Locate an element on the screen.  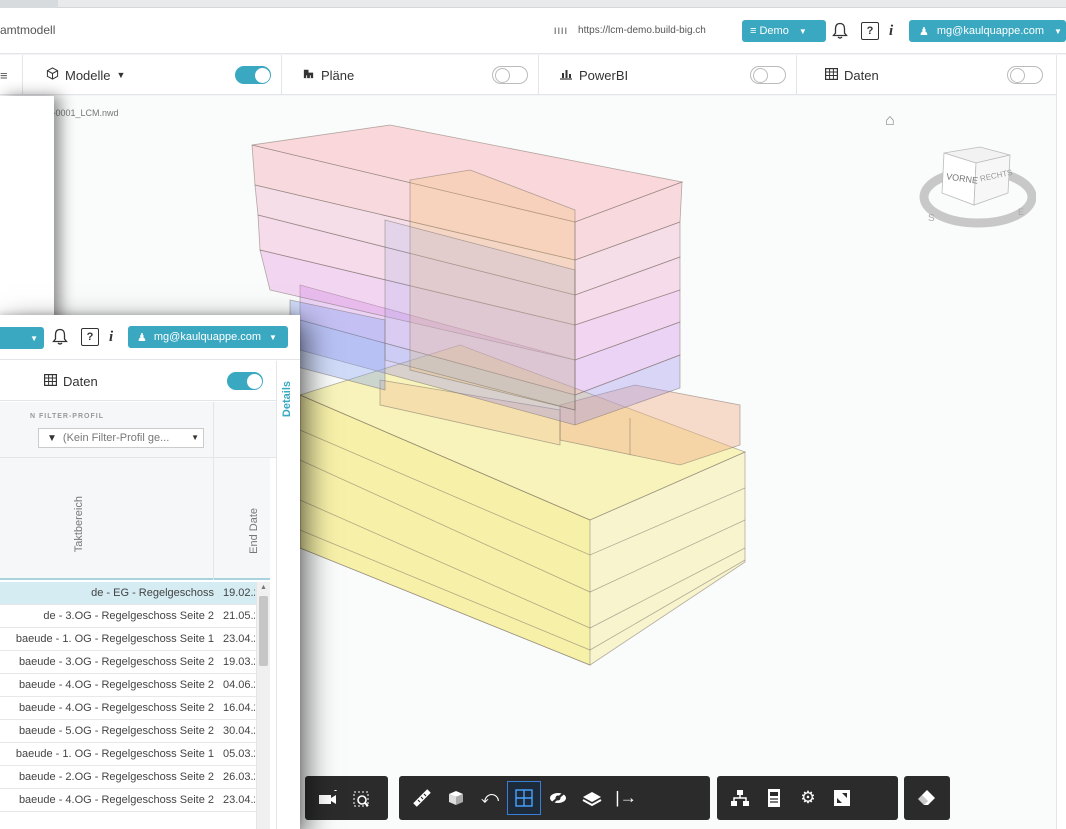
project-button: ≡ Demo ▼ is located at coordinates (784, 31).